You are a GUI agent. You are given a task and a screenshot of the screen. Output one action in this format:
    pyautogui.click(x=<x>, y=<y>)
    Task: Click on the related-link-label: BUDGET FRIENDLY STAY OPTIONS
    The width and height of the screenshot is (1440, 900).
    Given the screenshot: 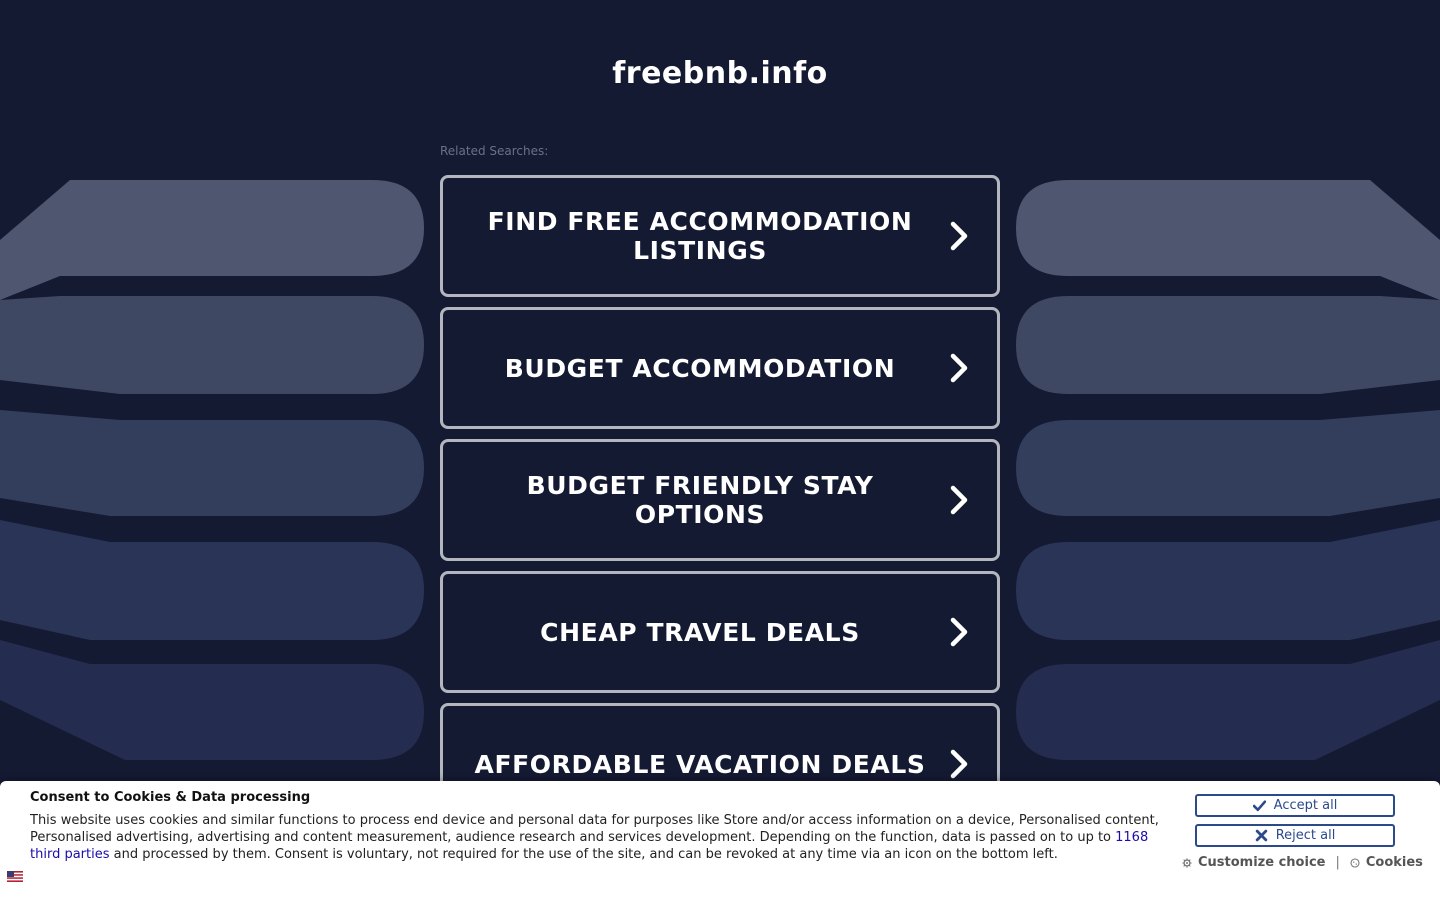 What is the action you would take?
    pyautogui.click(x=700, y=500)
    